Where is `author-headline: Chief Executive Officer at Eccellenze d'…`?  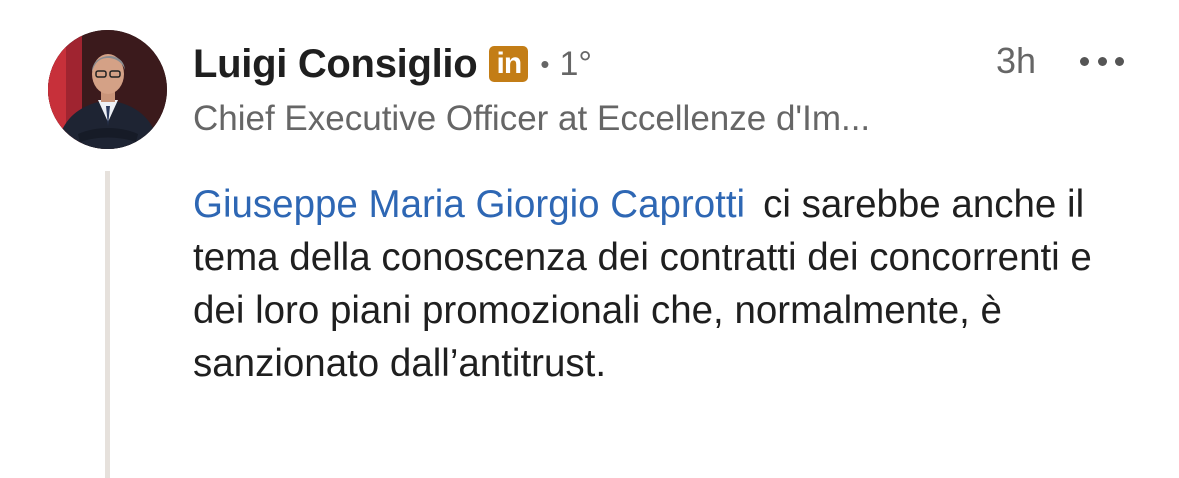 author-headline: Chief Executive Officer at Eccellenze d'… is located at coordinates (532, 118).